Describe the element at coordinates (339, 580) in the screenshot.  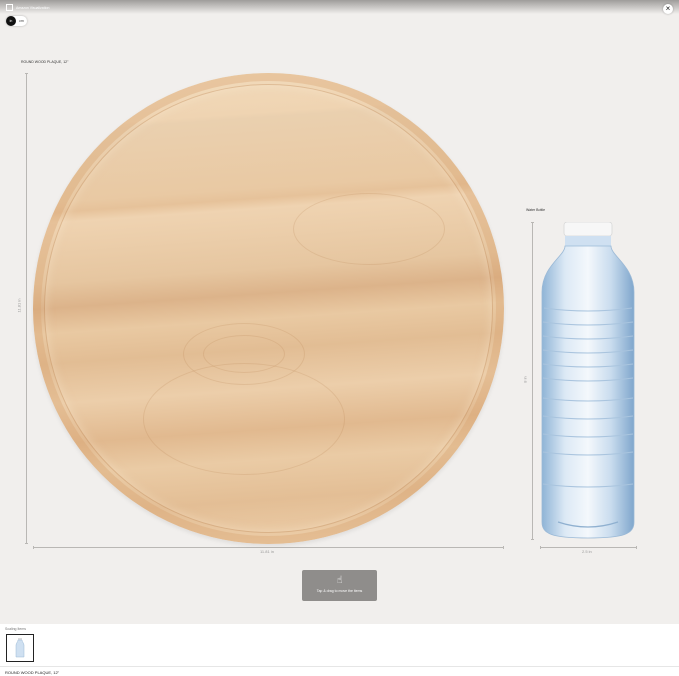
I see `hand-pointer-icon: ☝` at that location.